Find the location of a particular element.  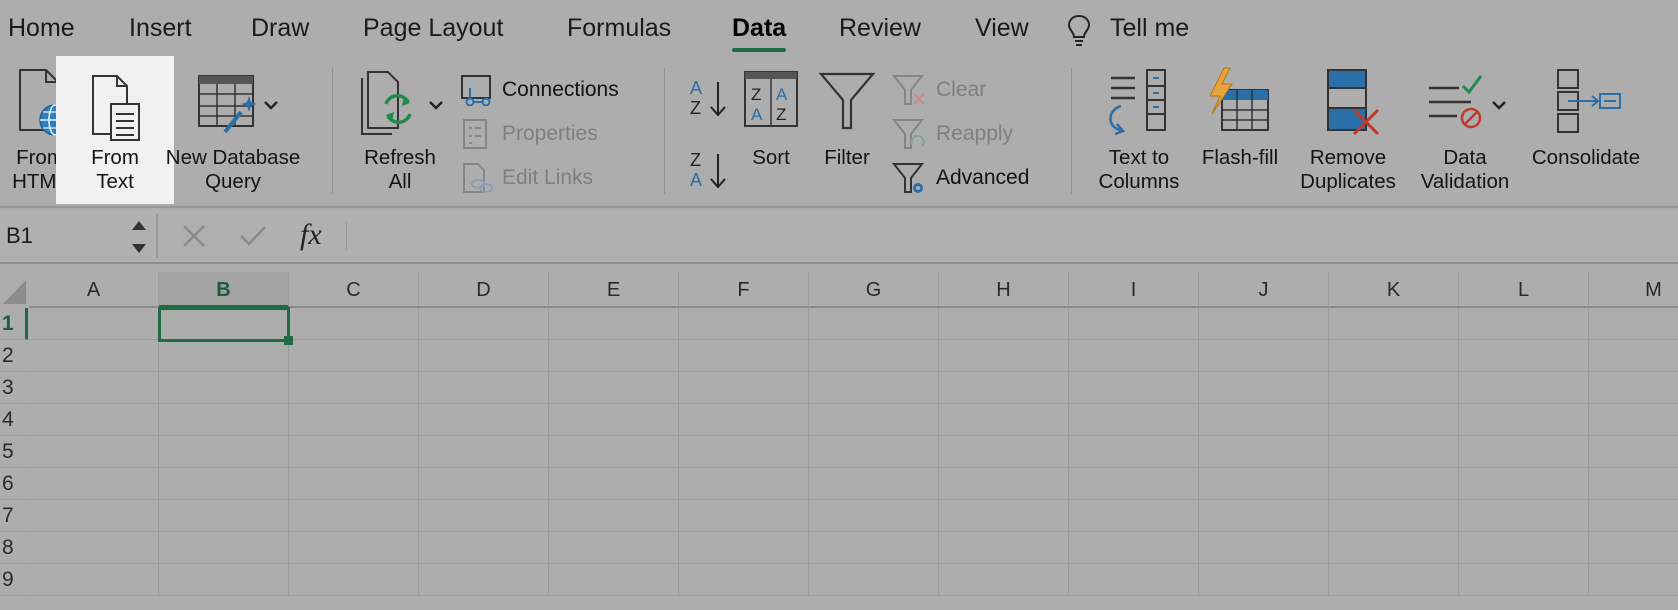

consolidate-button: Consolidate is located at coordinates (1586, 134).